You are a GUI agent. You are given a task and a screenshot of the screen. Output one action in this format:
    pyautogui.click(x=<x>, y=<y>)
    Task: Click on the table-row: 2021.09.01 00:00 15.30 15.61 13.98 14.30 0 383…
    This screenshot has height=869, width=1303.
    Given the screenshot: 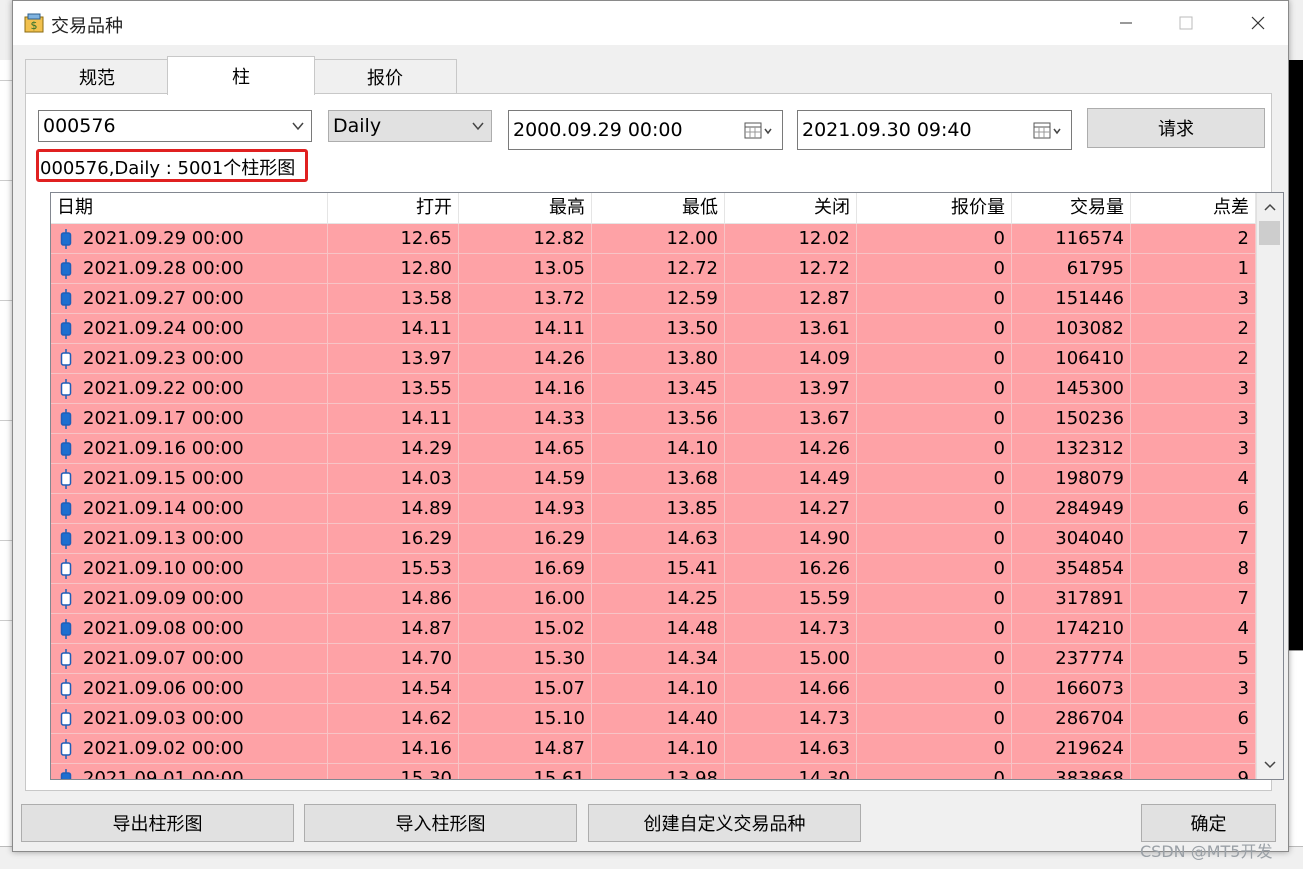 What is the action you would take?
    pyautogui.click(x=653, y=771)
    